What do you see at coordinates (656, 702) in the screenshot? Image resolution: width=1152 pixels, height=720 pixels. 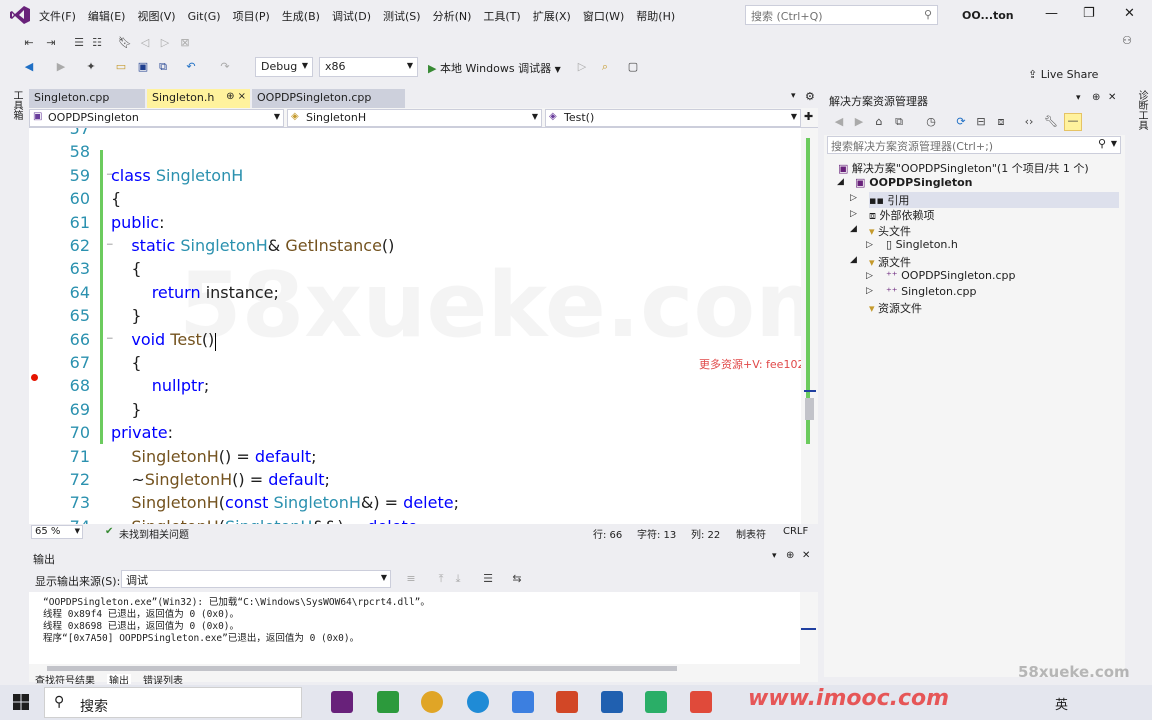 I see `wechat-taskbar-icon` at bounding box center [656, 702].